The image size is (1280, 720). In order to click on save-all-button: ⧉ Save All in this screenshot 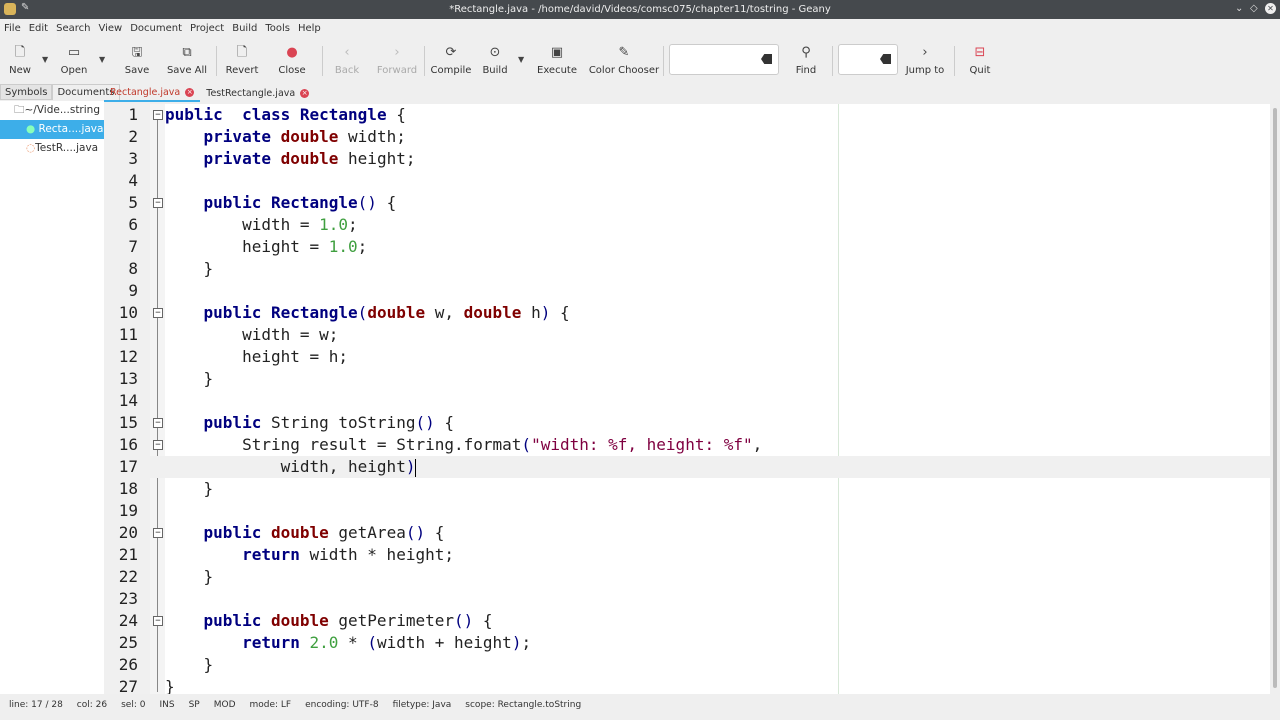, I will do `click(187, 60)`.